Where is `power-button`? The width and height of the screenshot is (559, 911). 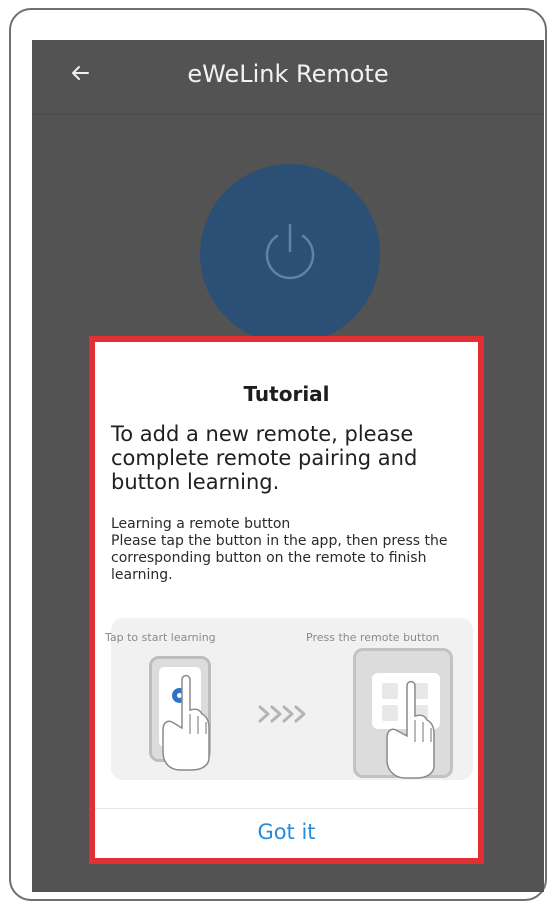
power-button is located at coordinates (290, 254).